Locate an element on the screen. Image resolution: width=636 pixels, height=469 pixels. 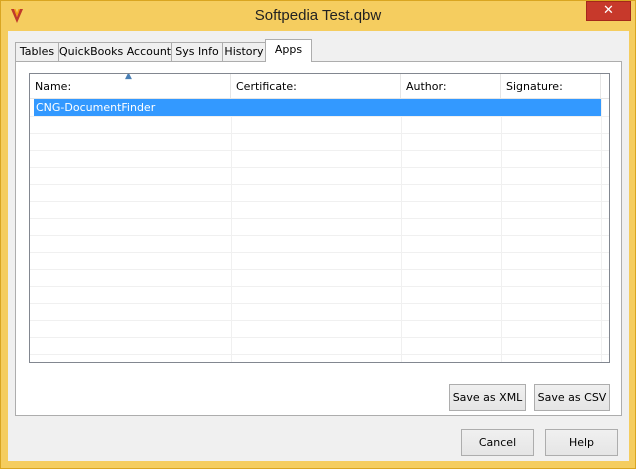
column-header-name: ▲ Name: is located at coordinates (130, 86).